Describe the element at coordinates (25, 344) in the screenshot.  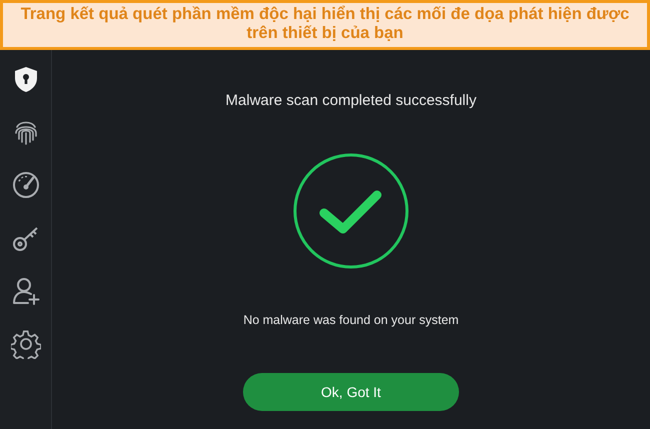
I see `settings-icon` at that location.